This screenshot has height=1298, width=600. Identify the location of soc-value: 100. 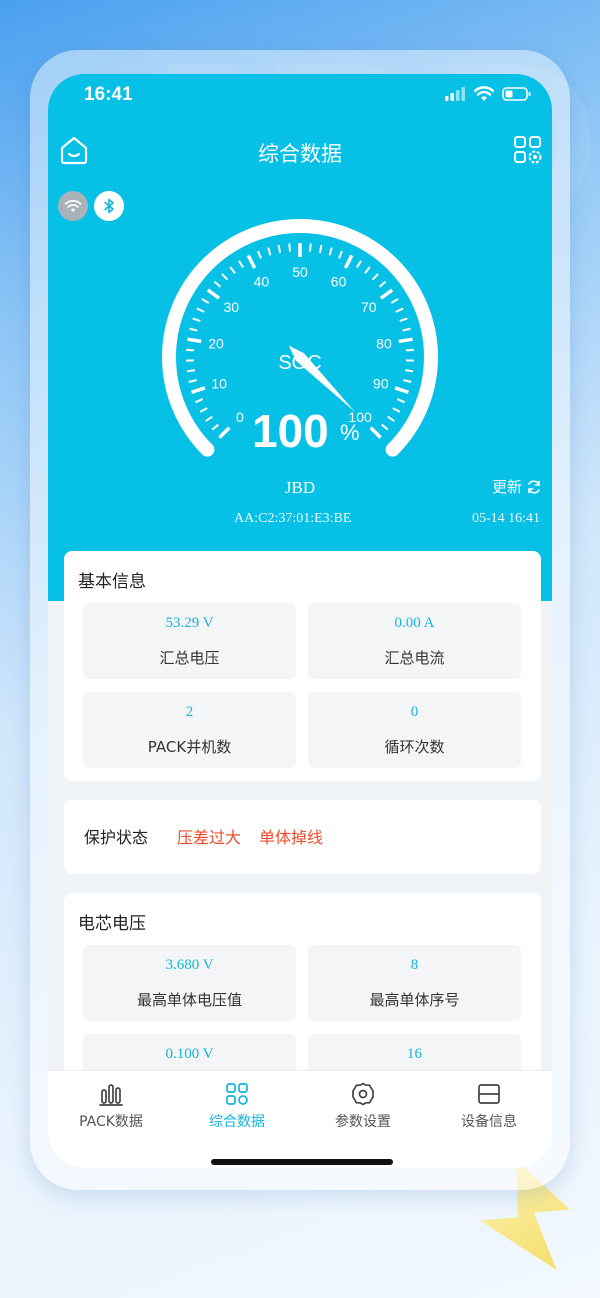
(290, 431).